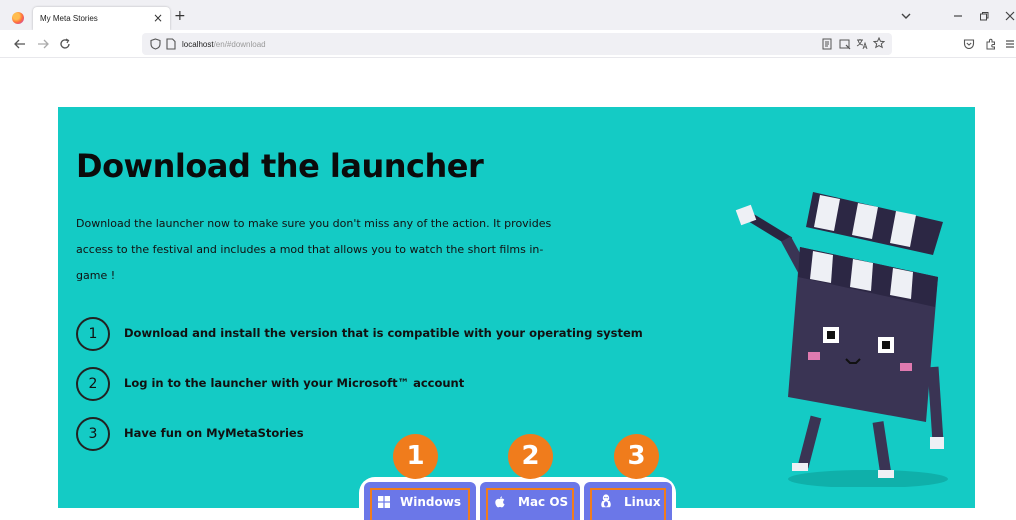  Describe the element at coordinates (845, 44) in the screenshot. I see `screenshot-icon` at that location.